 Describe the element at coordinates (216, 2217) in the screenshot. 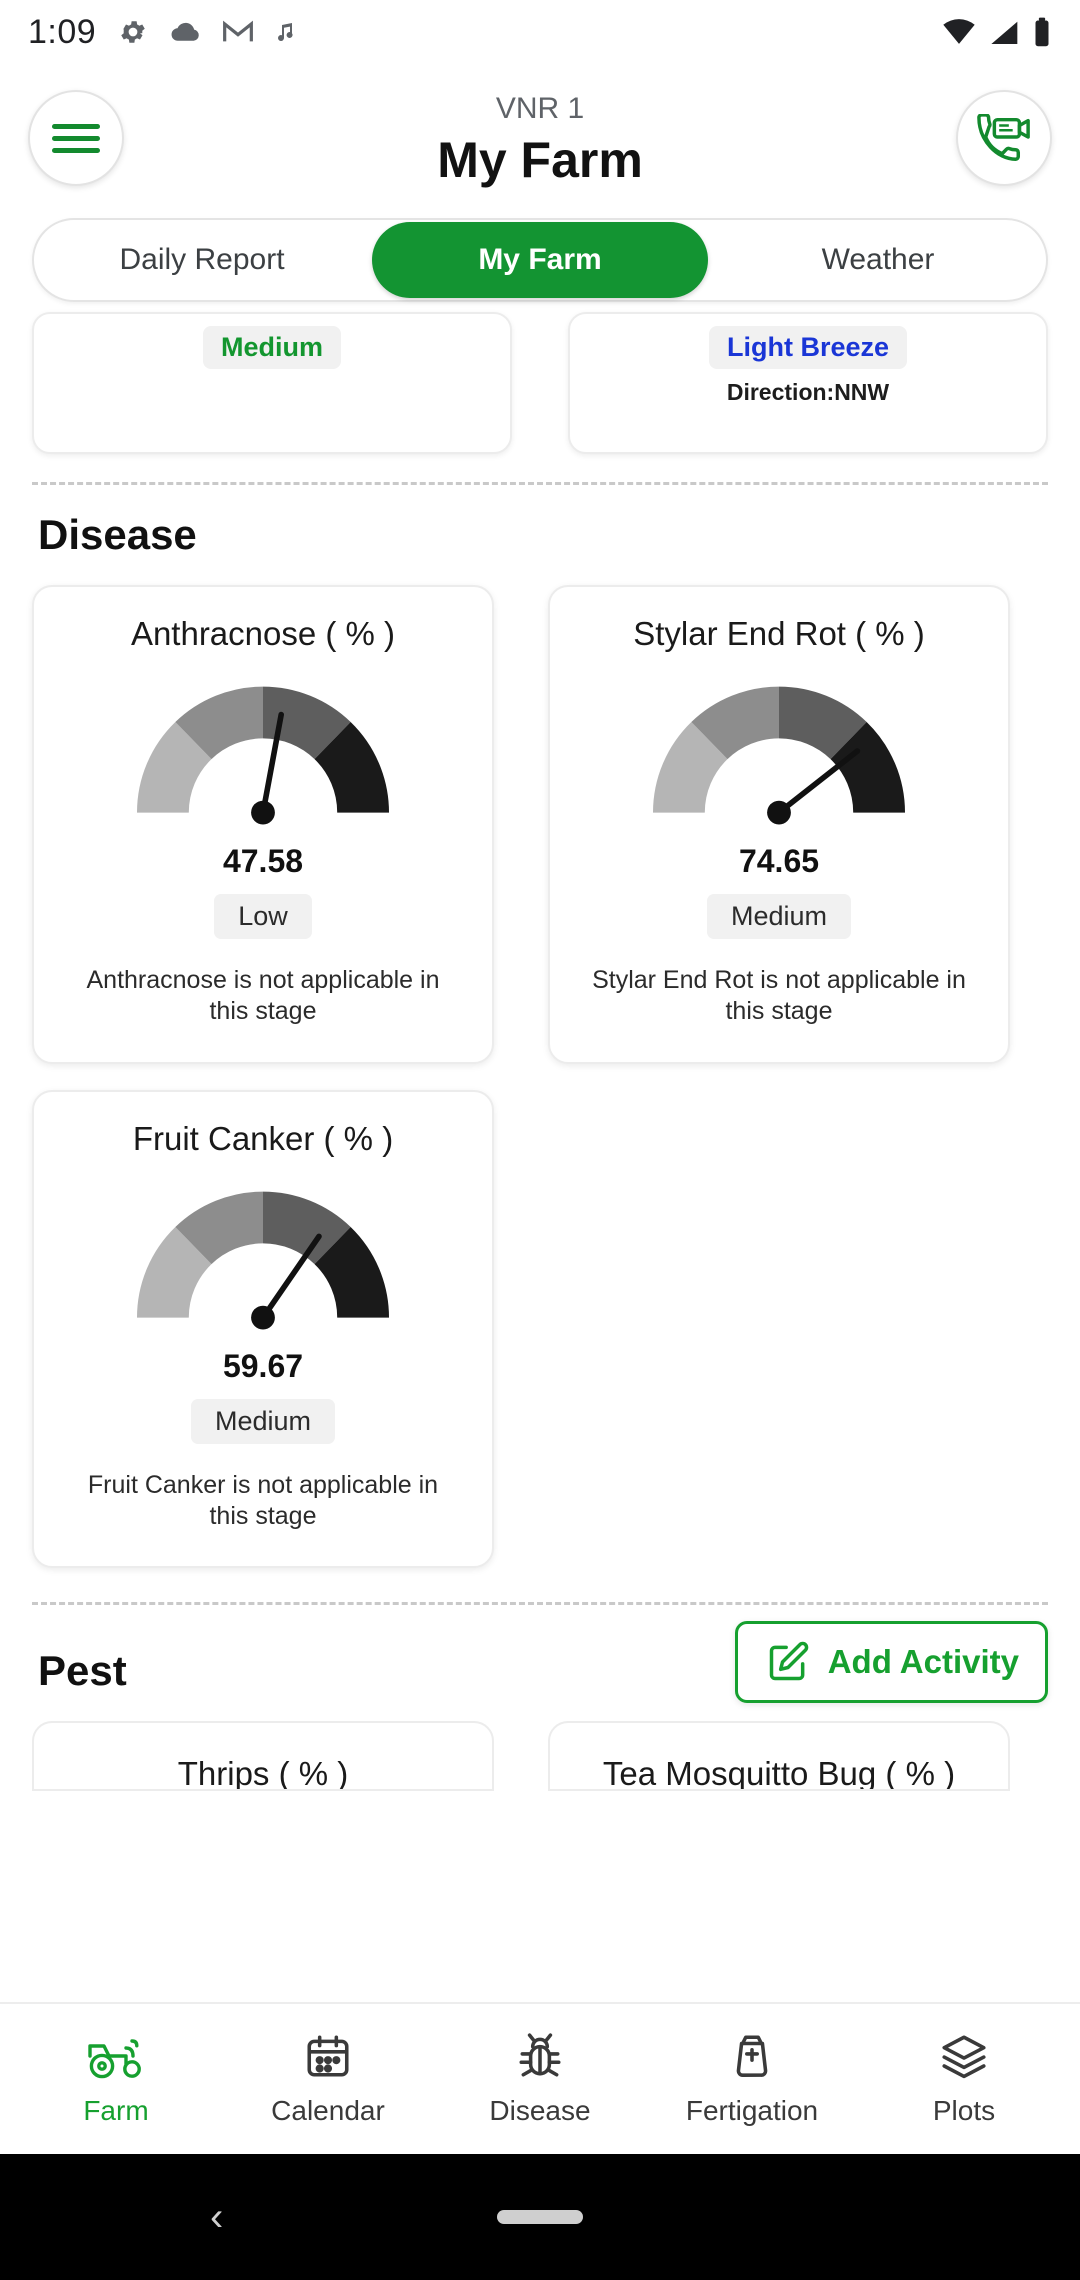

I see `back-chevron-icon: ‹` at that location.